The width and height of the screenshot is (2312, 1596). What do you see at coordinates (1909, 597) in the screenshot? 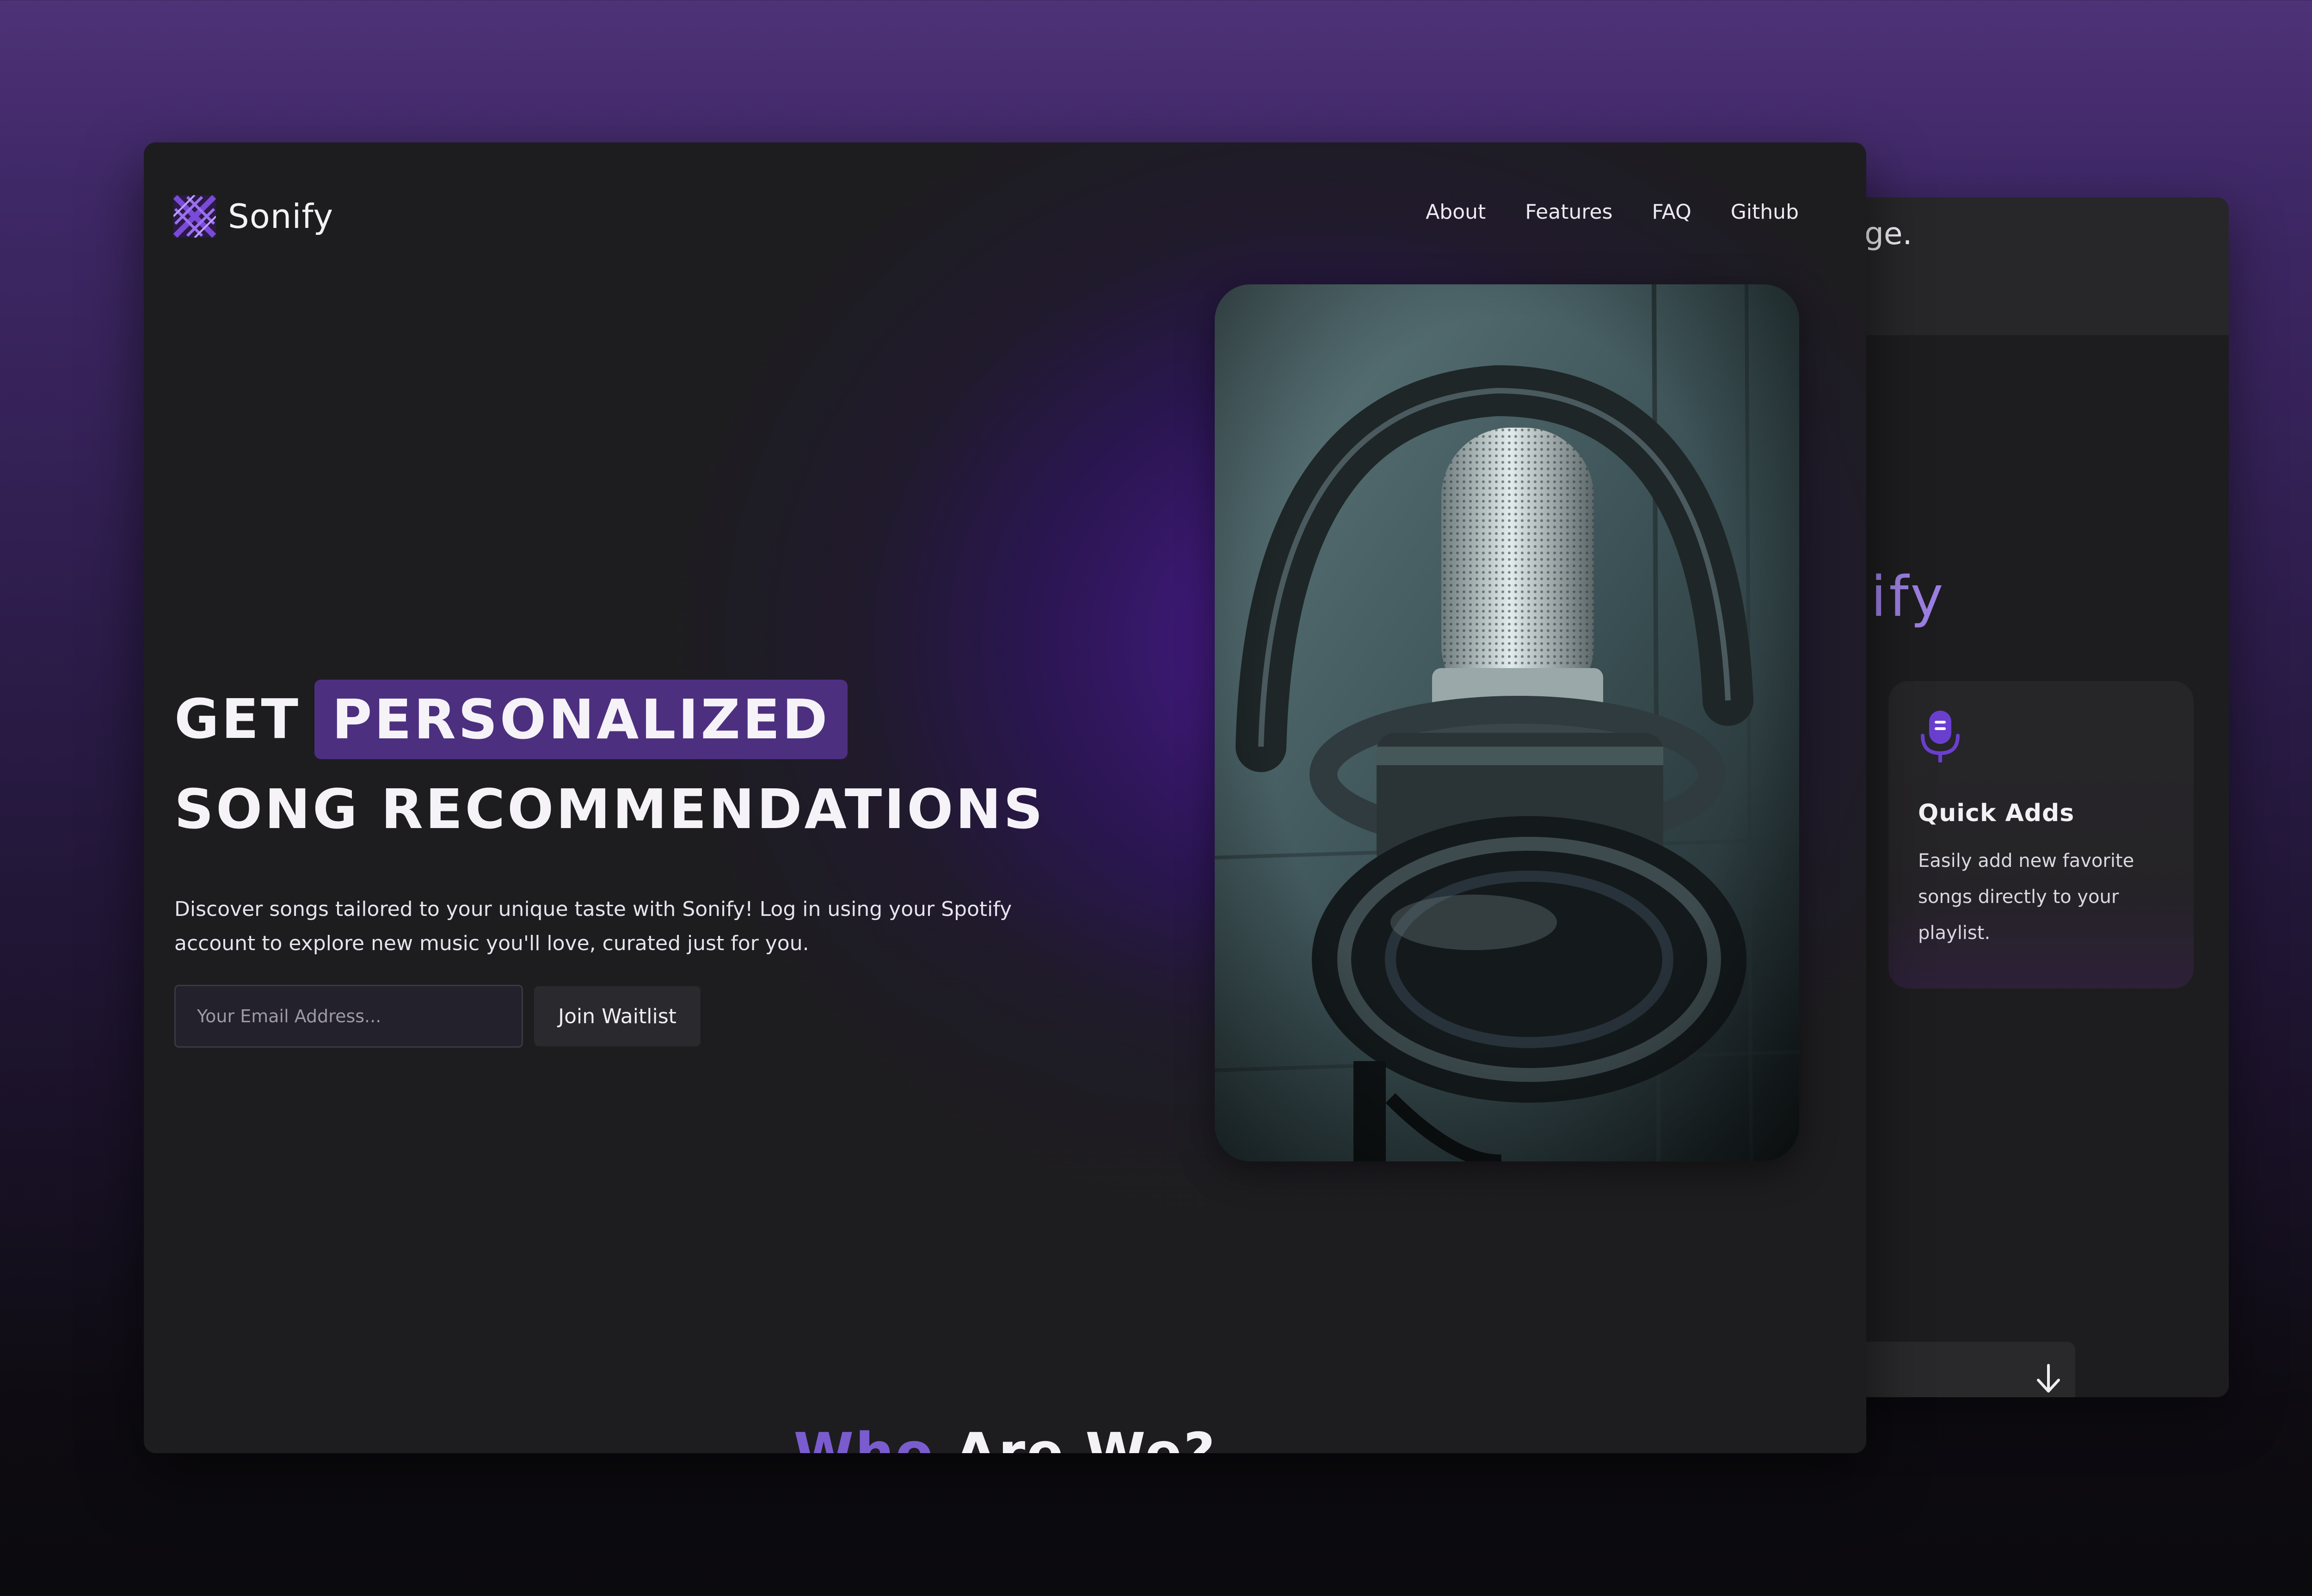
I see `back-window-heading-fragment: ify` at bounding box center [1909, 597].